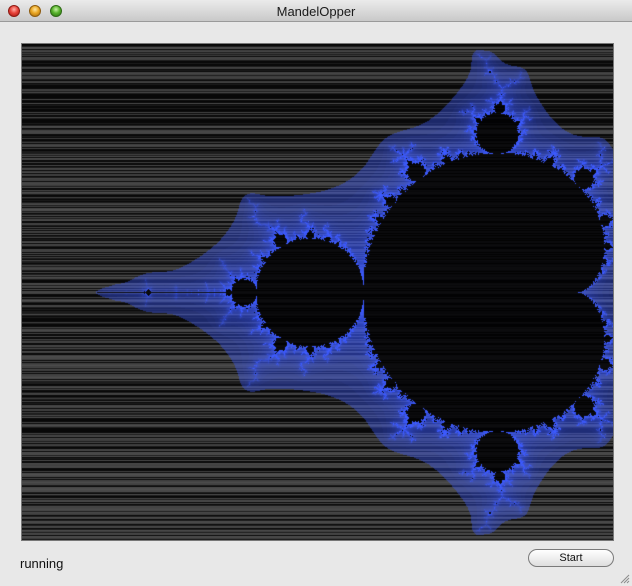  Describe the element at coordinates (624, 578) in the screenshot. I see `resize-grip-icon` at that location.